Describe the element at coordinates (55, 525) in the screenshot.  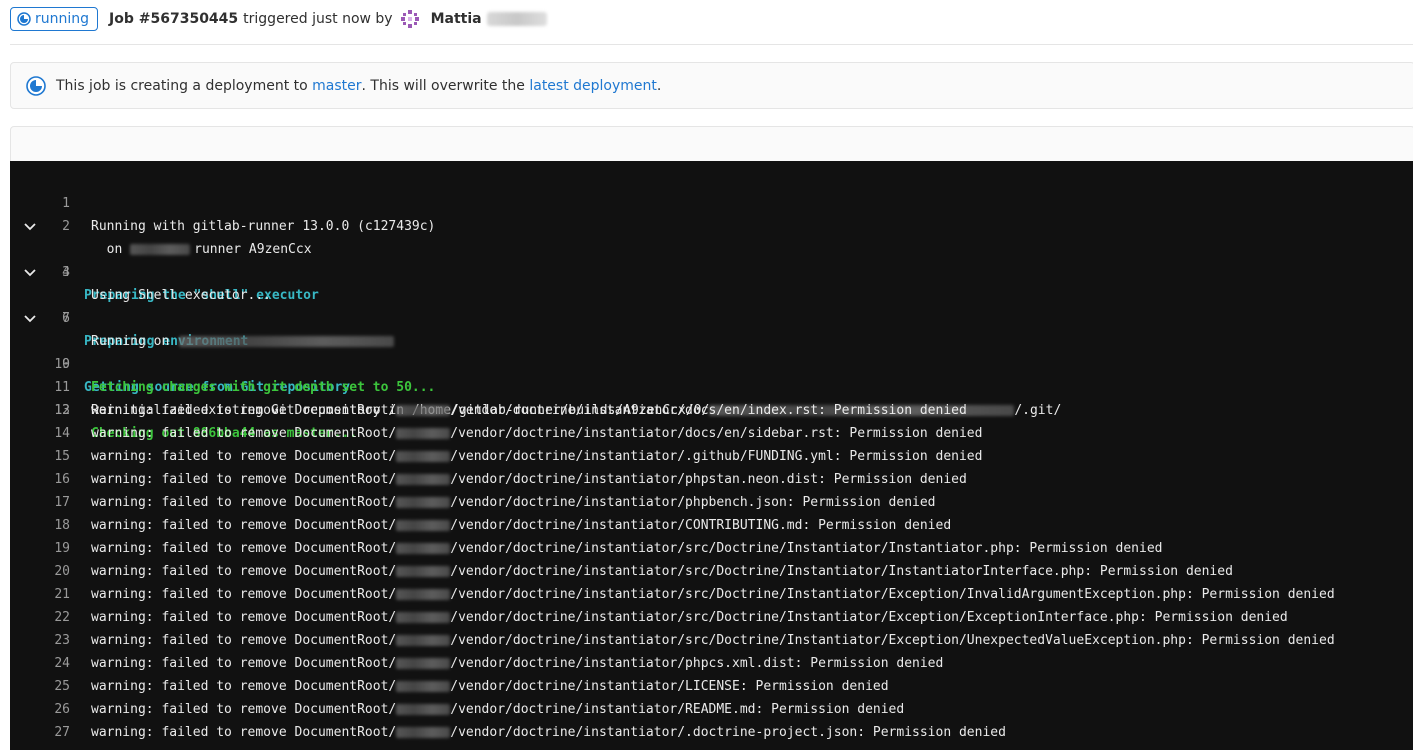
I see `line-number: 18` at that location.